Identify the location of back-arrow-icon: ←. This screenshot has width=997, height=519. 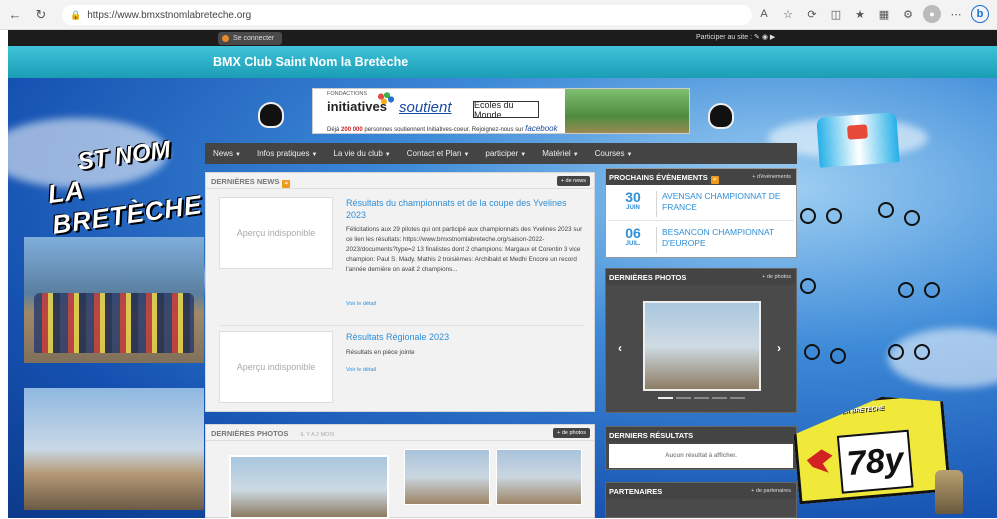
(15, 15).